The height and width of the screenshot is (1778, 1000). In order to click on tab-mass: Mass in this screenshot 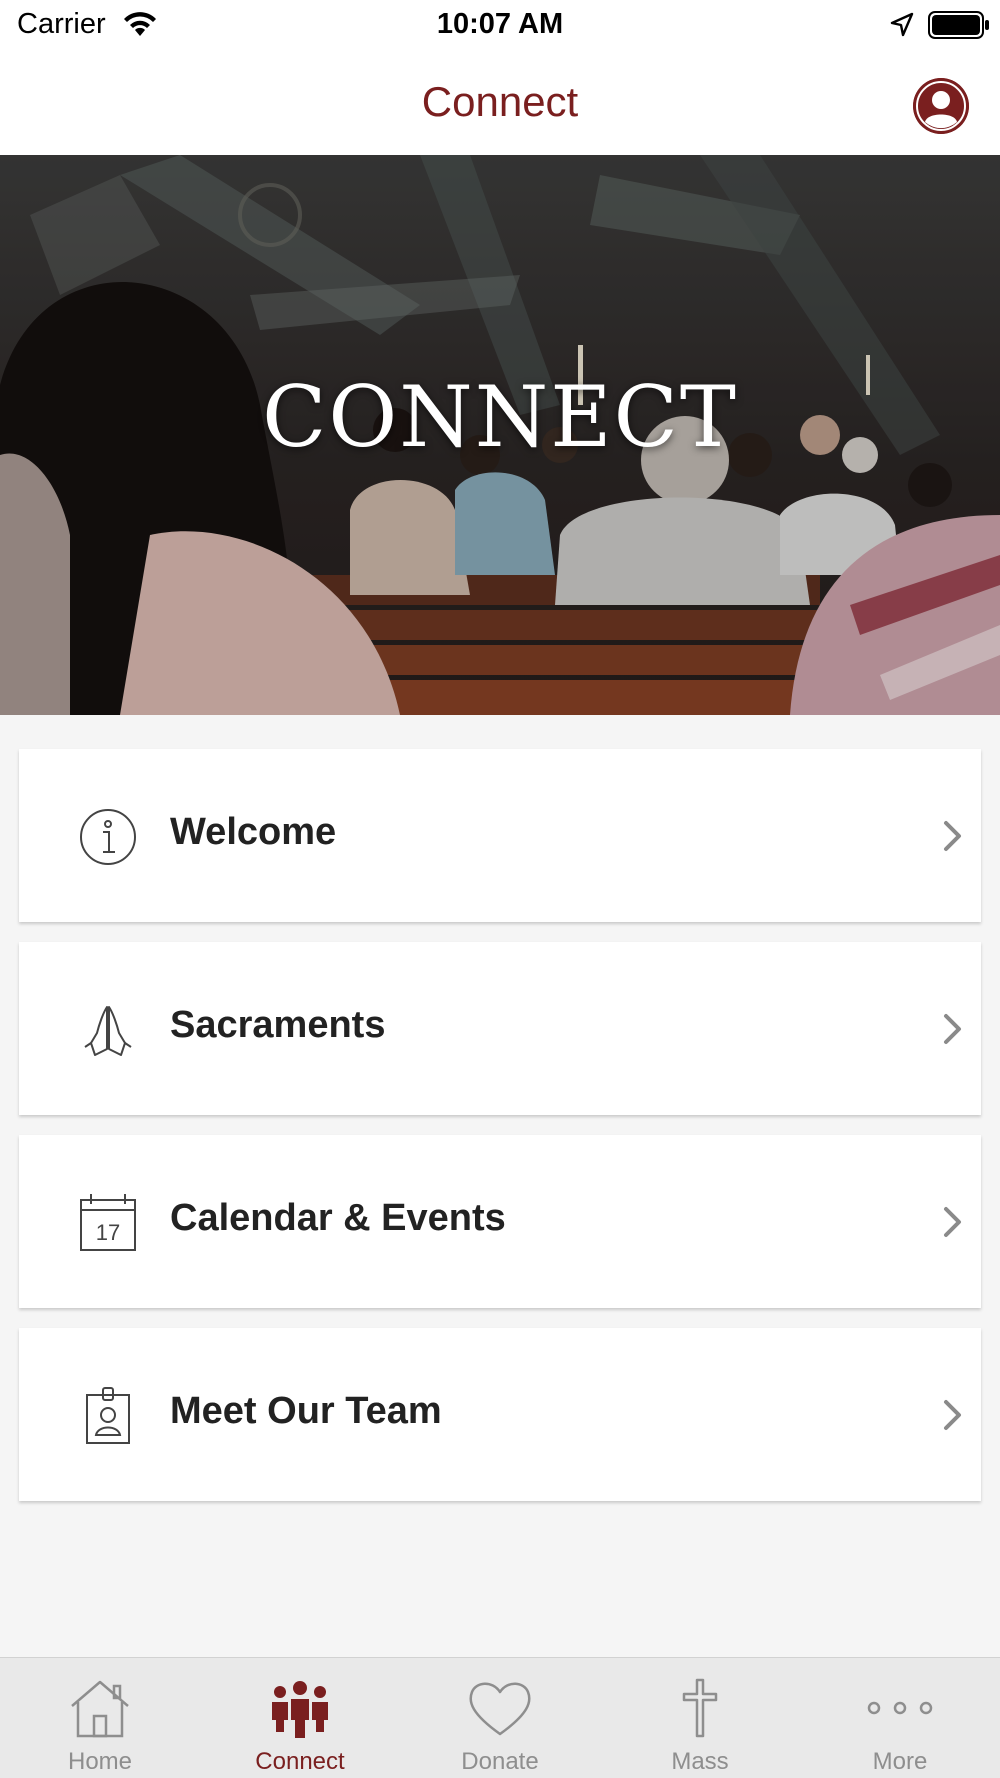, I will do `click(700, 1718)`.